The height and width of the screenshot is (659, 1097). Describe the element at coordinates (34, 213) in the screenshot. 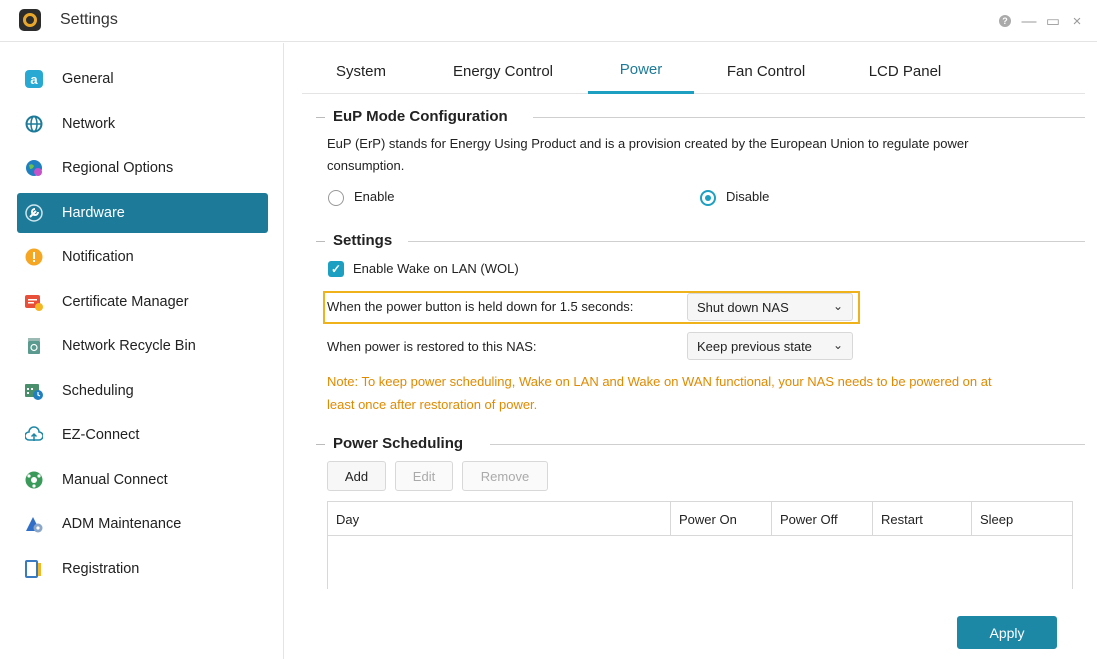

I see `wrench-icon` at that location.